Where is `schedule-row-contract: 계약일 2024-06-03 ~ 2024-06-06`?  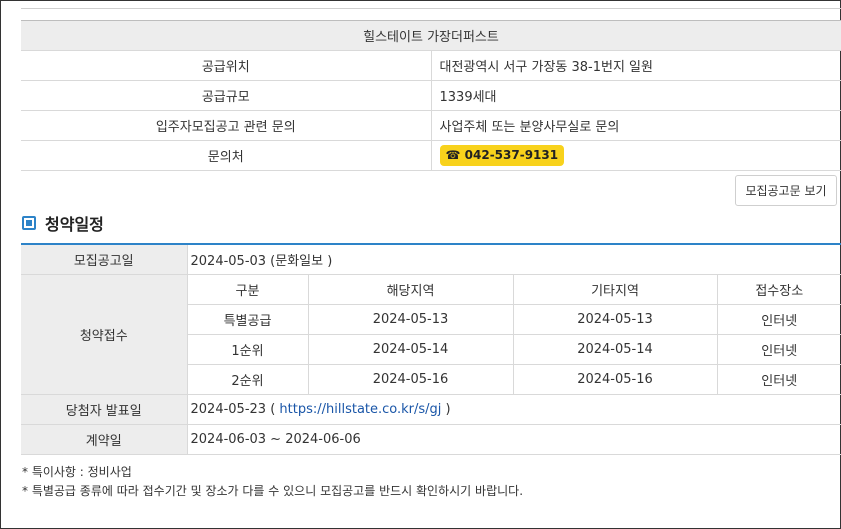 schedule-row-contract: 계약일 2024-06-03 ~ 2024-06-06 is located at coordinates (431, 439).